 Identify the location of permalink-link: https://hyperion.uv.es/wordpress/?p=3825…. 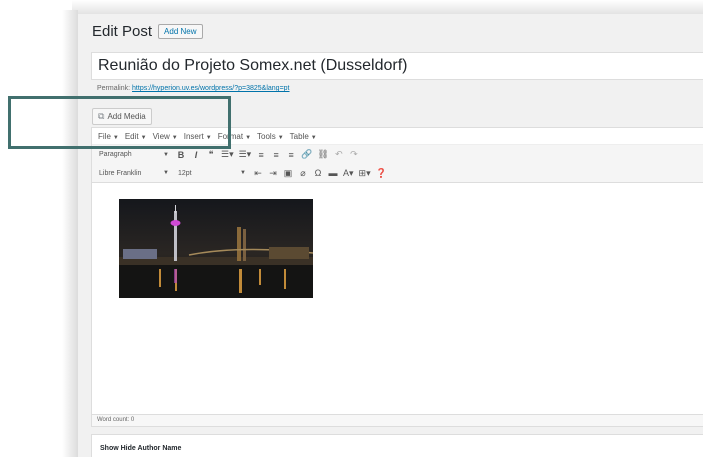
(210, 88).